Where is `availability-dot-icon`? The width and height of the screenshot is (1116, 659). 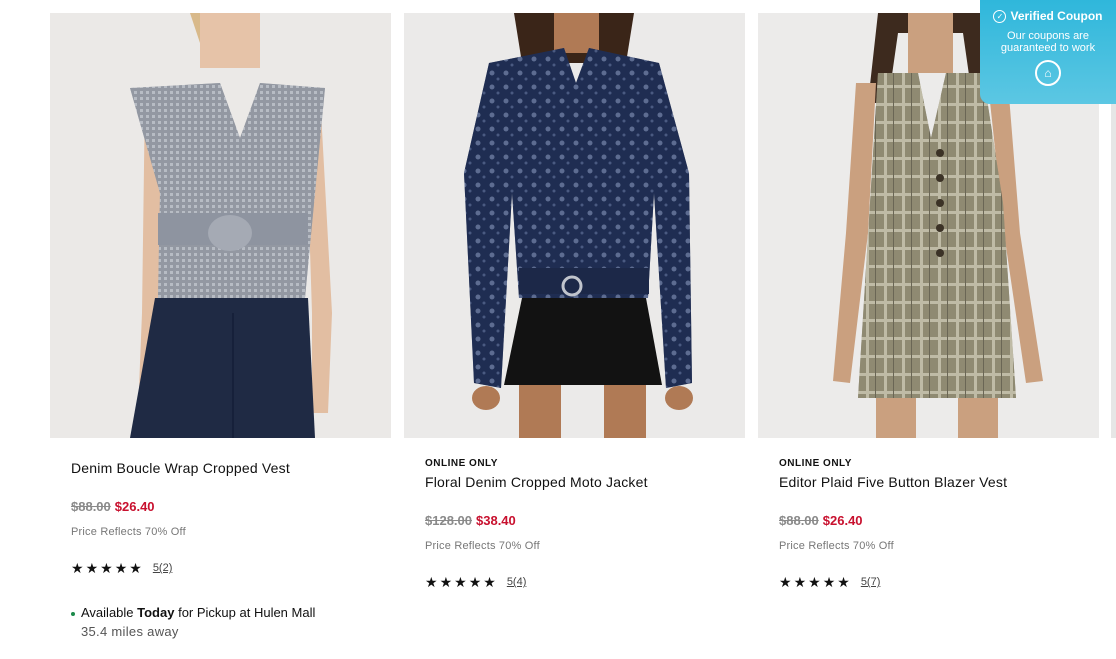 availability-dot-icon is located at coordinates (73, 614).